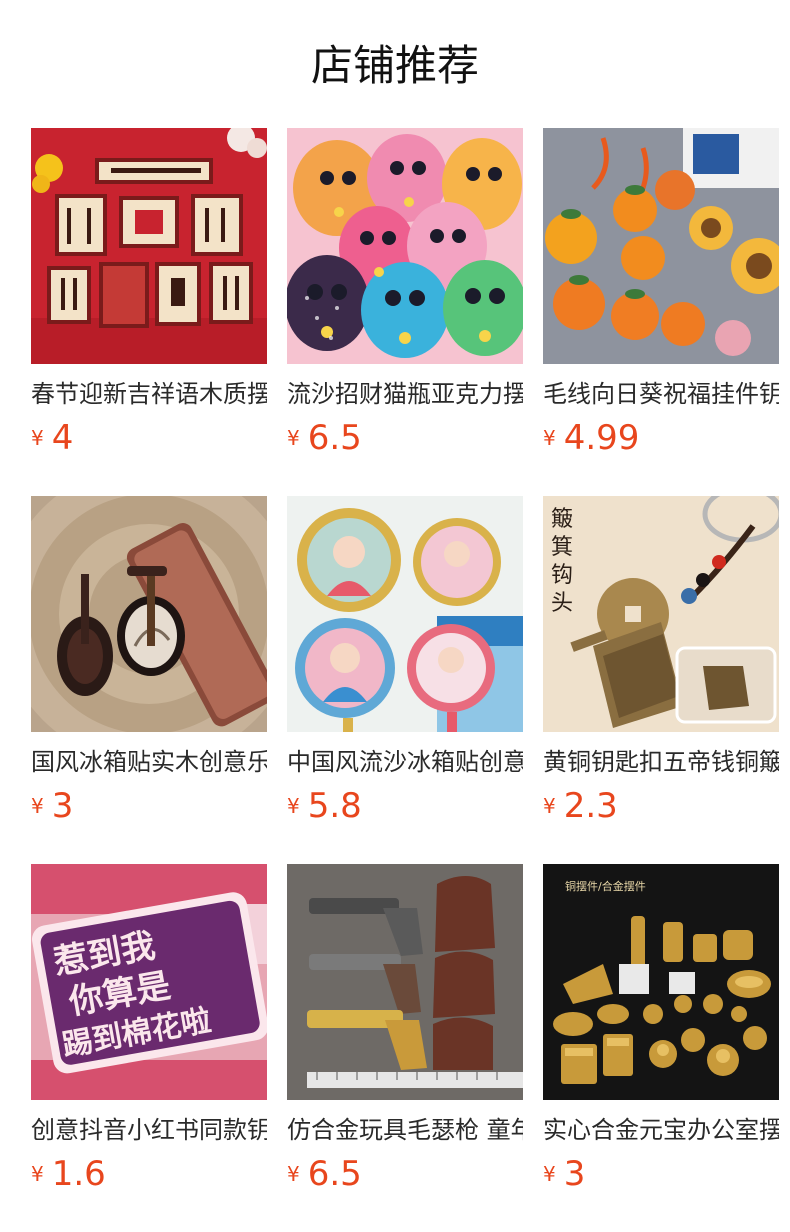 The width and height of the screenshot is (790, 1232). What do you see at coordinates (562, 575) in the screenshot?
I see `brush-text: 钩` at bounding box center [562, 575].